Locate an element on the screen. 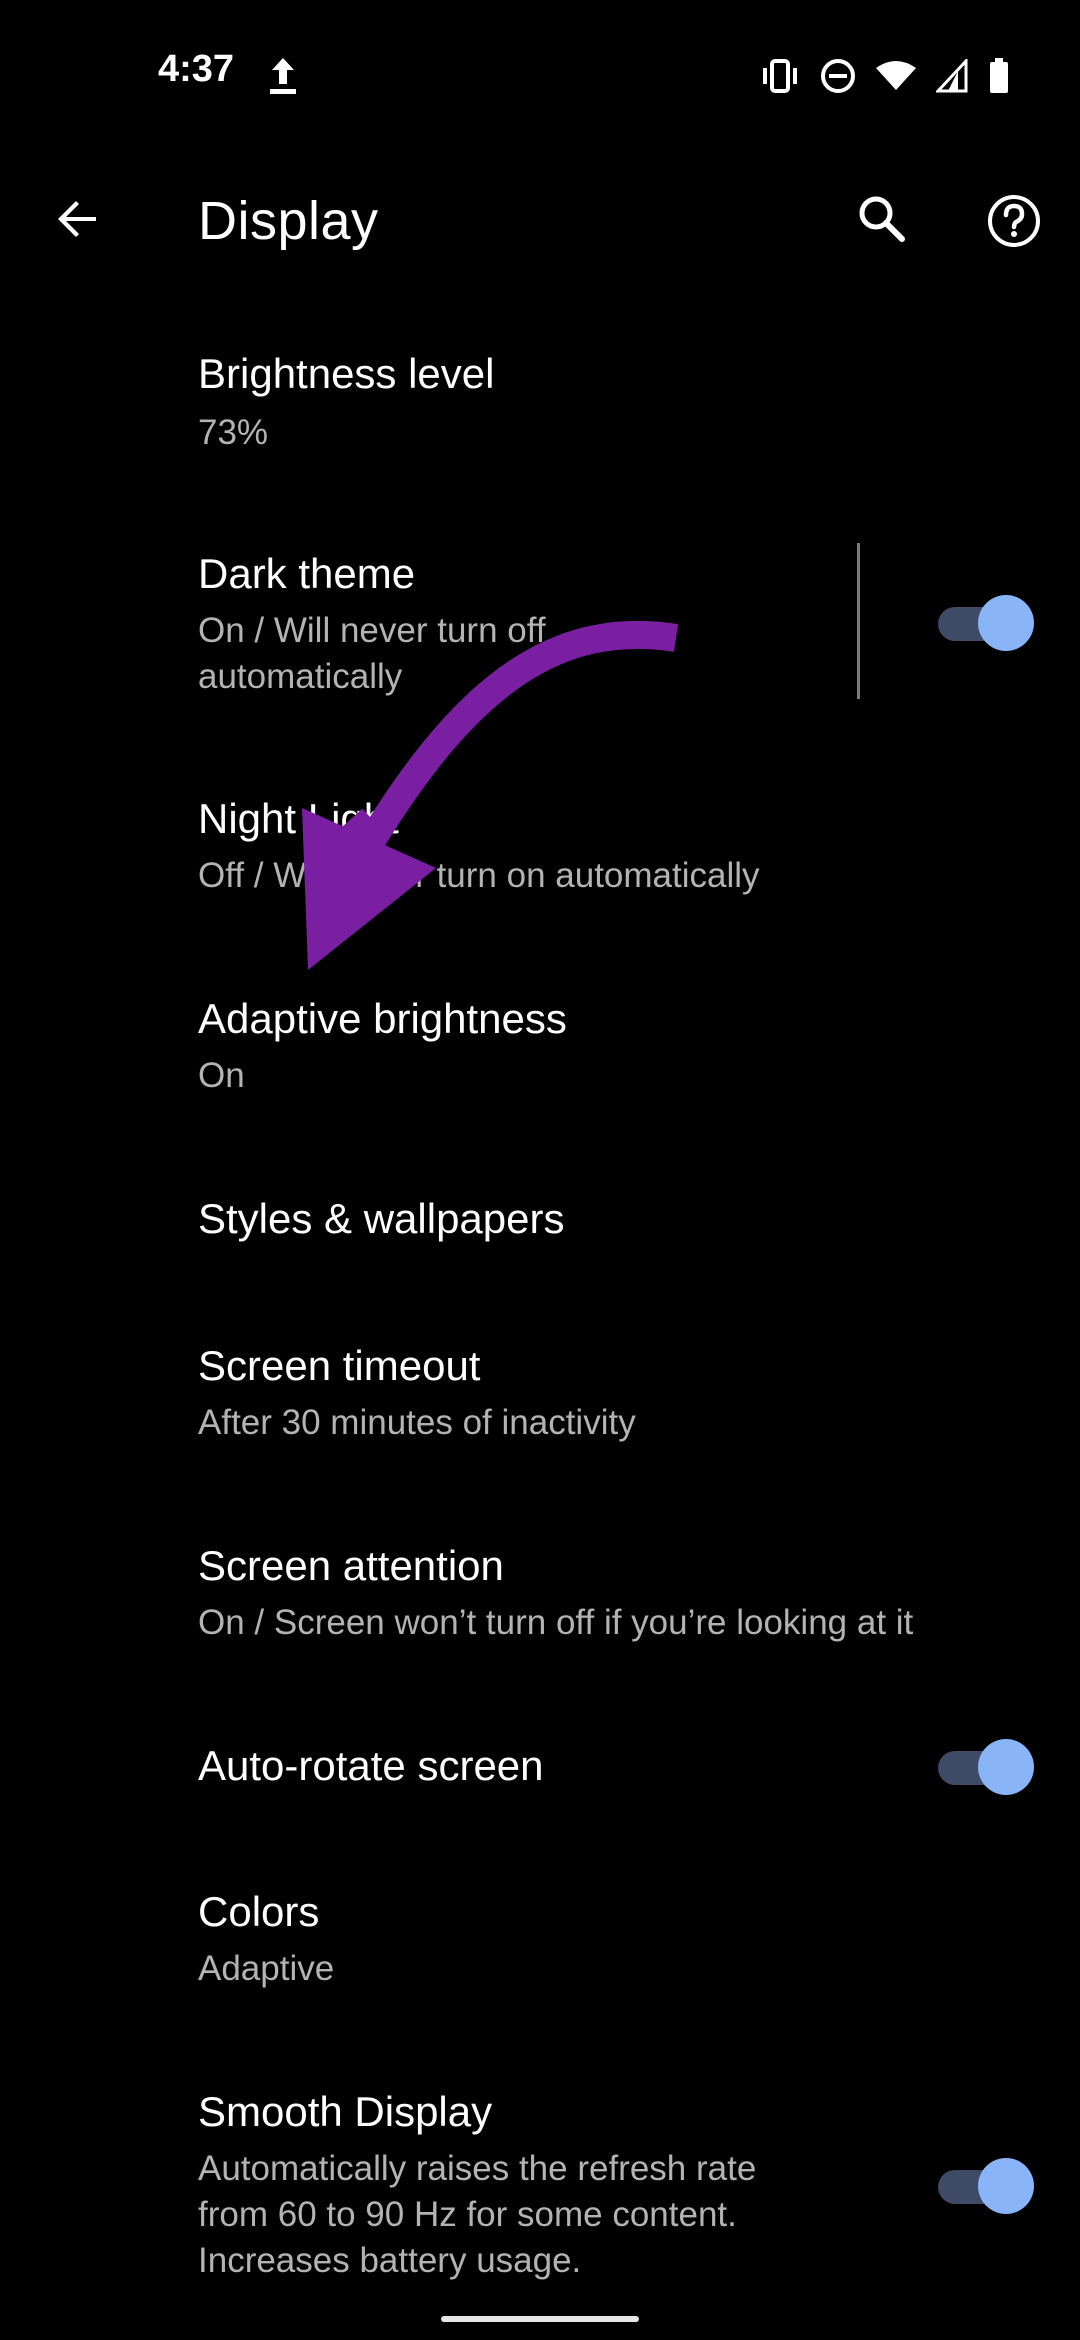 The height and width of the screenshot is (2340, 1080). do-not-disturb-icon is located at coordinates (838, 76).